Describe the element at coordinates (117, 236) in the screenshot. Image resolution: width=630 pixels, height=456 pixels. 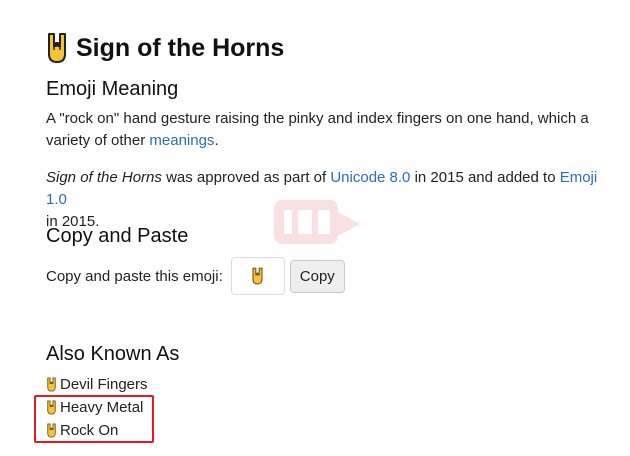
I see `copy-heading: Copy and Paste` at that location.